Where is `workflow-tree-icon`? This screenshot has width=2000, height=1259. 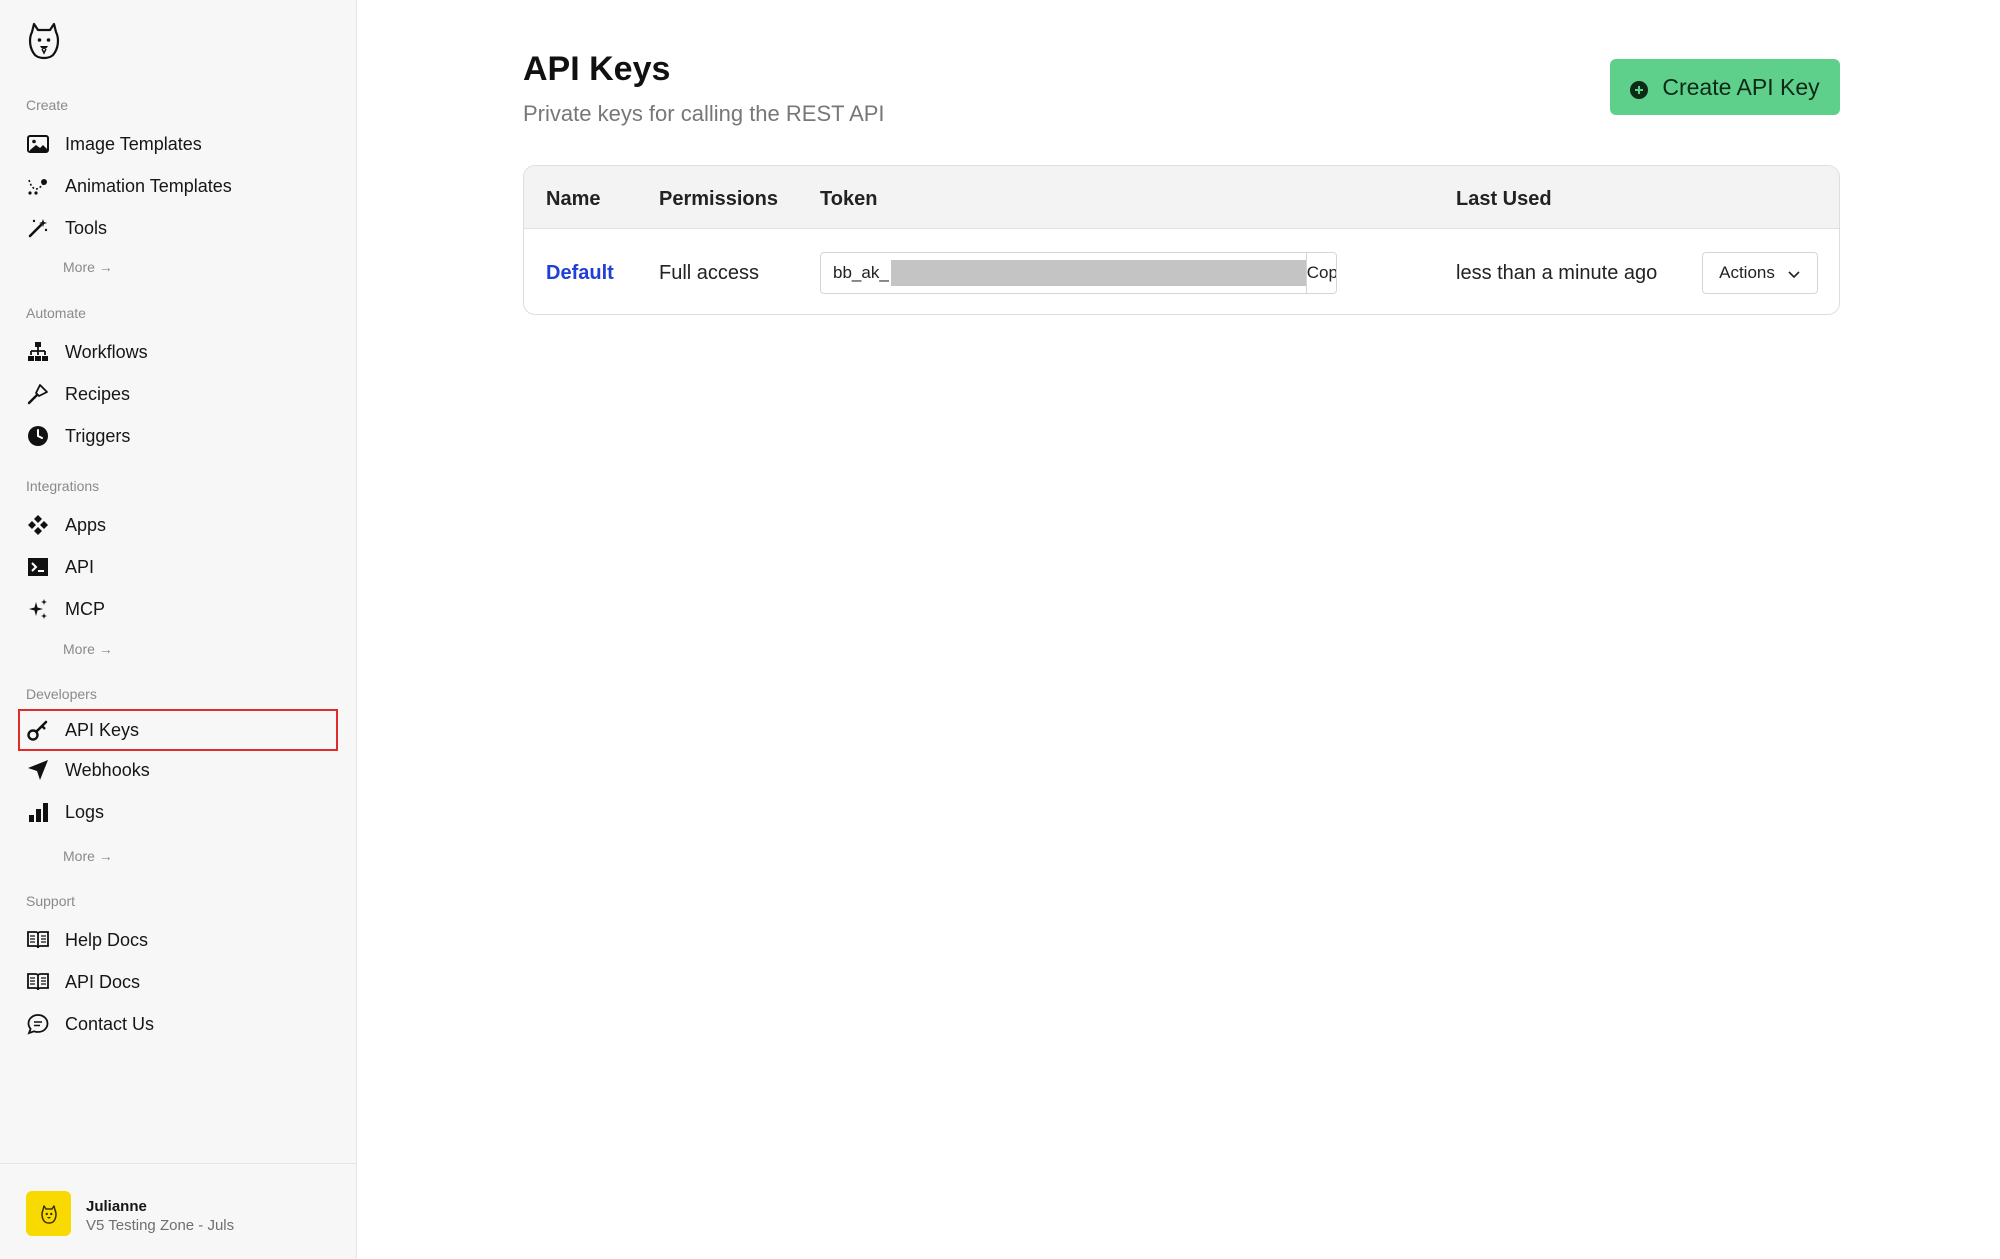
workflow-tree-icon is located at coordinates (38, 352).